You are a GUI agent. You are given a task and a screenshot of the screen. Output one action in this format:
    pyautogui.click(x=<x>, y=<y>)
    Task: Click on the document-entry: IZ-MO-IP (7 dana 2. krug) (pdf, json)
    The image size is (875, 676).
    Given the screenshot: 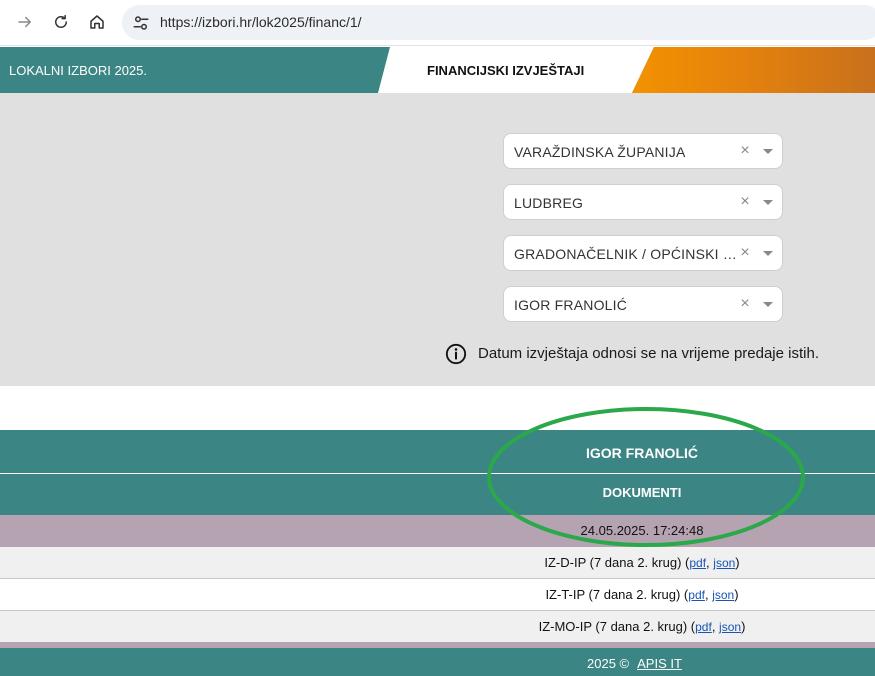 What is the action you would take?
    pyautogui.click(x=642, y=626)
    